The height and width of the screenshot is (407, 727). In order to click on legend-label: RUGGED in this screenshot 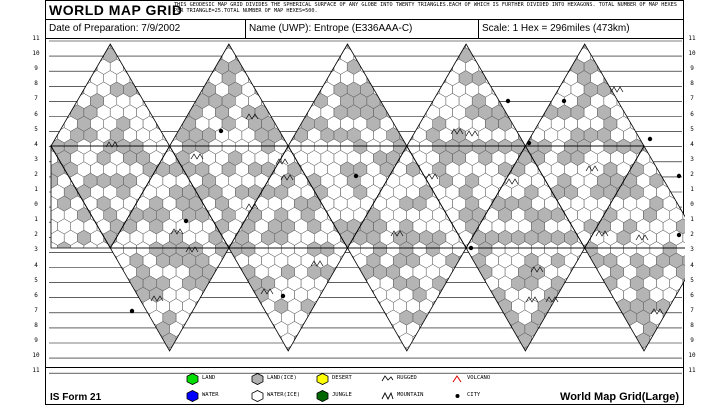, I will do `click(407, 378)`.